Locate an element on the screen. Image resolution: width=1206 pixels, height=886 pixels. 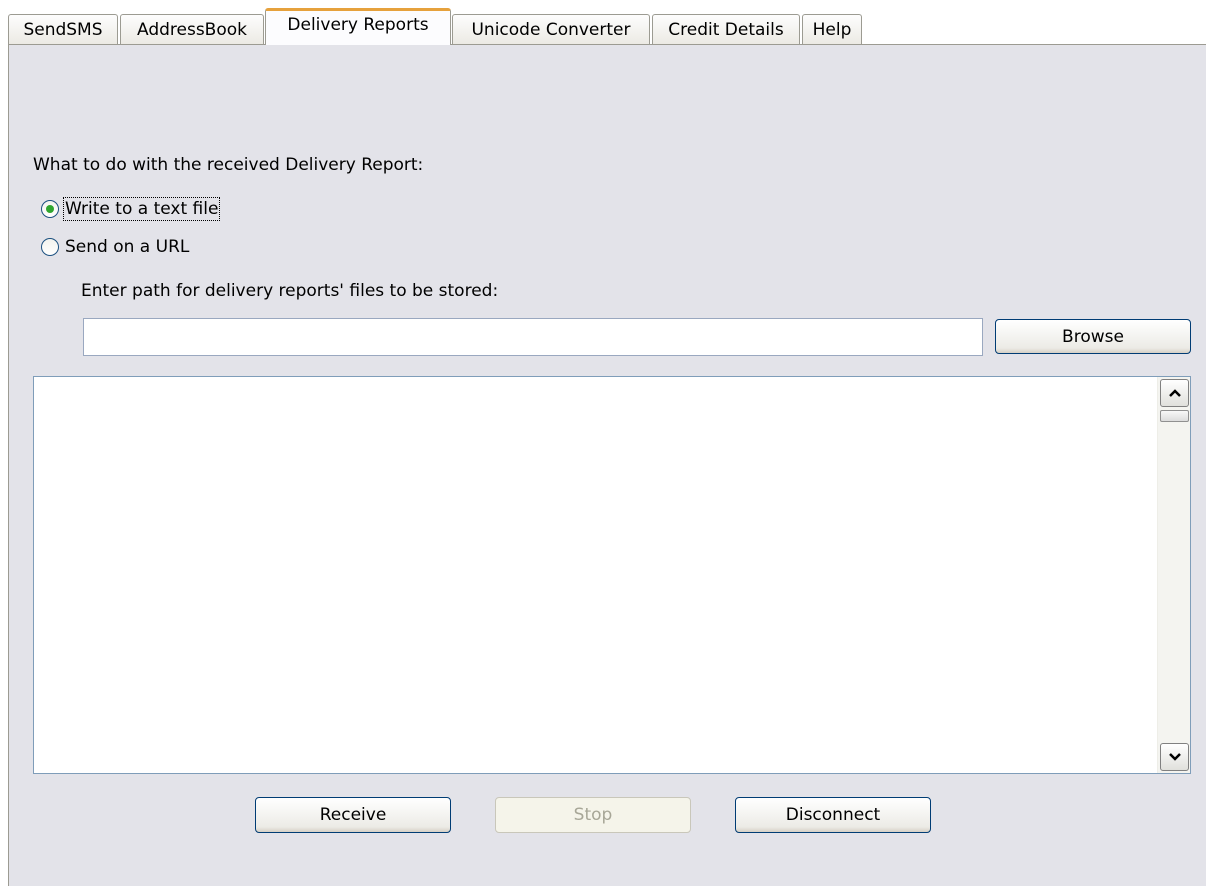
tab-help: Help is located at coordinates (832, 29).